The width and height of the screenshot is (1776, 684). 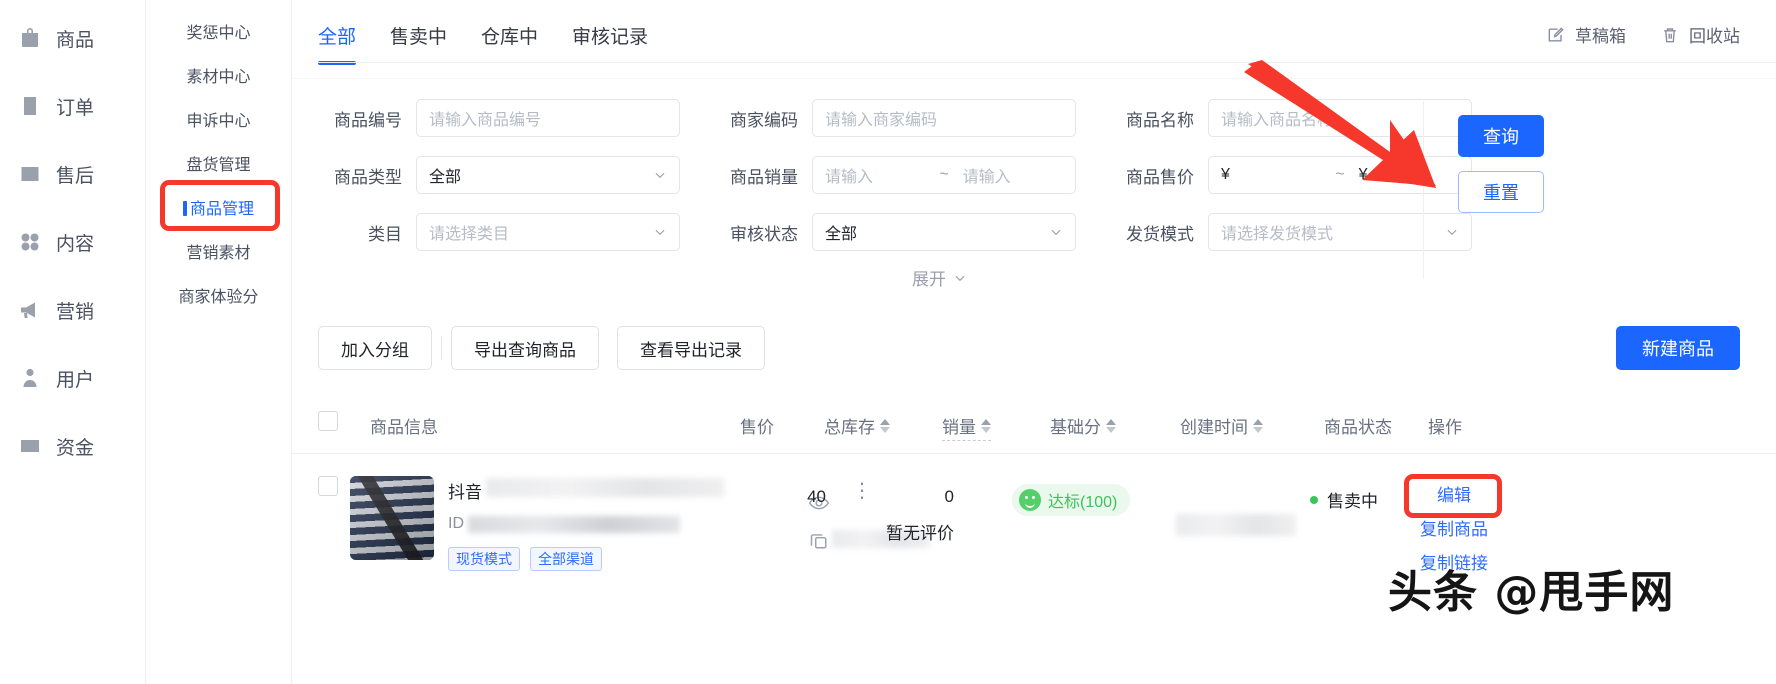 I want to click on sidebar-item-appeal-center: 申诉中心, so click(x=218, y=122).